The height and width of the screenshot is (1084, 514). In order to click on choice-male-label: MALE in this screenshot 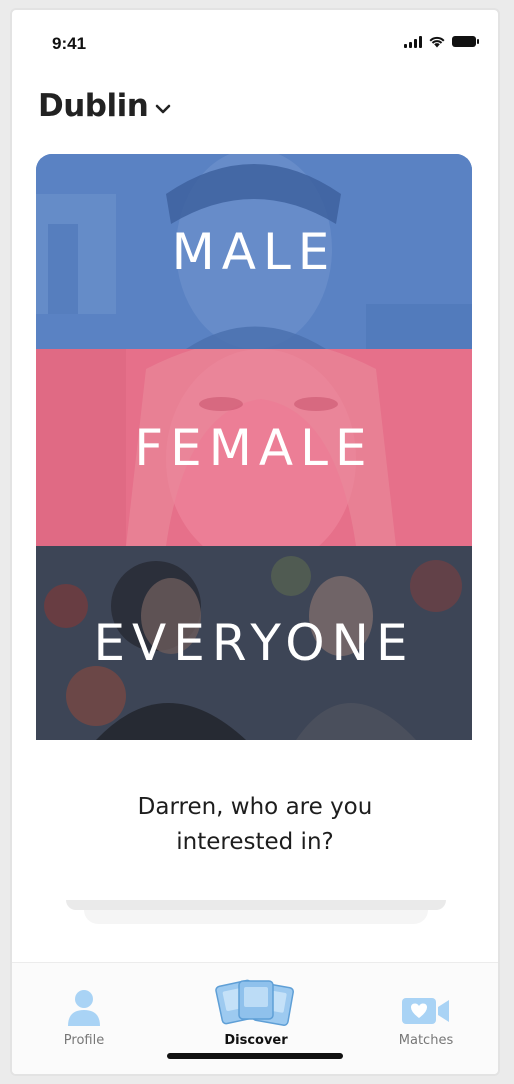, I will do `click(254, 251)`.